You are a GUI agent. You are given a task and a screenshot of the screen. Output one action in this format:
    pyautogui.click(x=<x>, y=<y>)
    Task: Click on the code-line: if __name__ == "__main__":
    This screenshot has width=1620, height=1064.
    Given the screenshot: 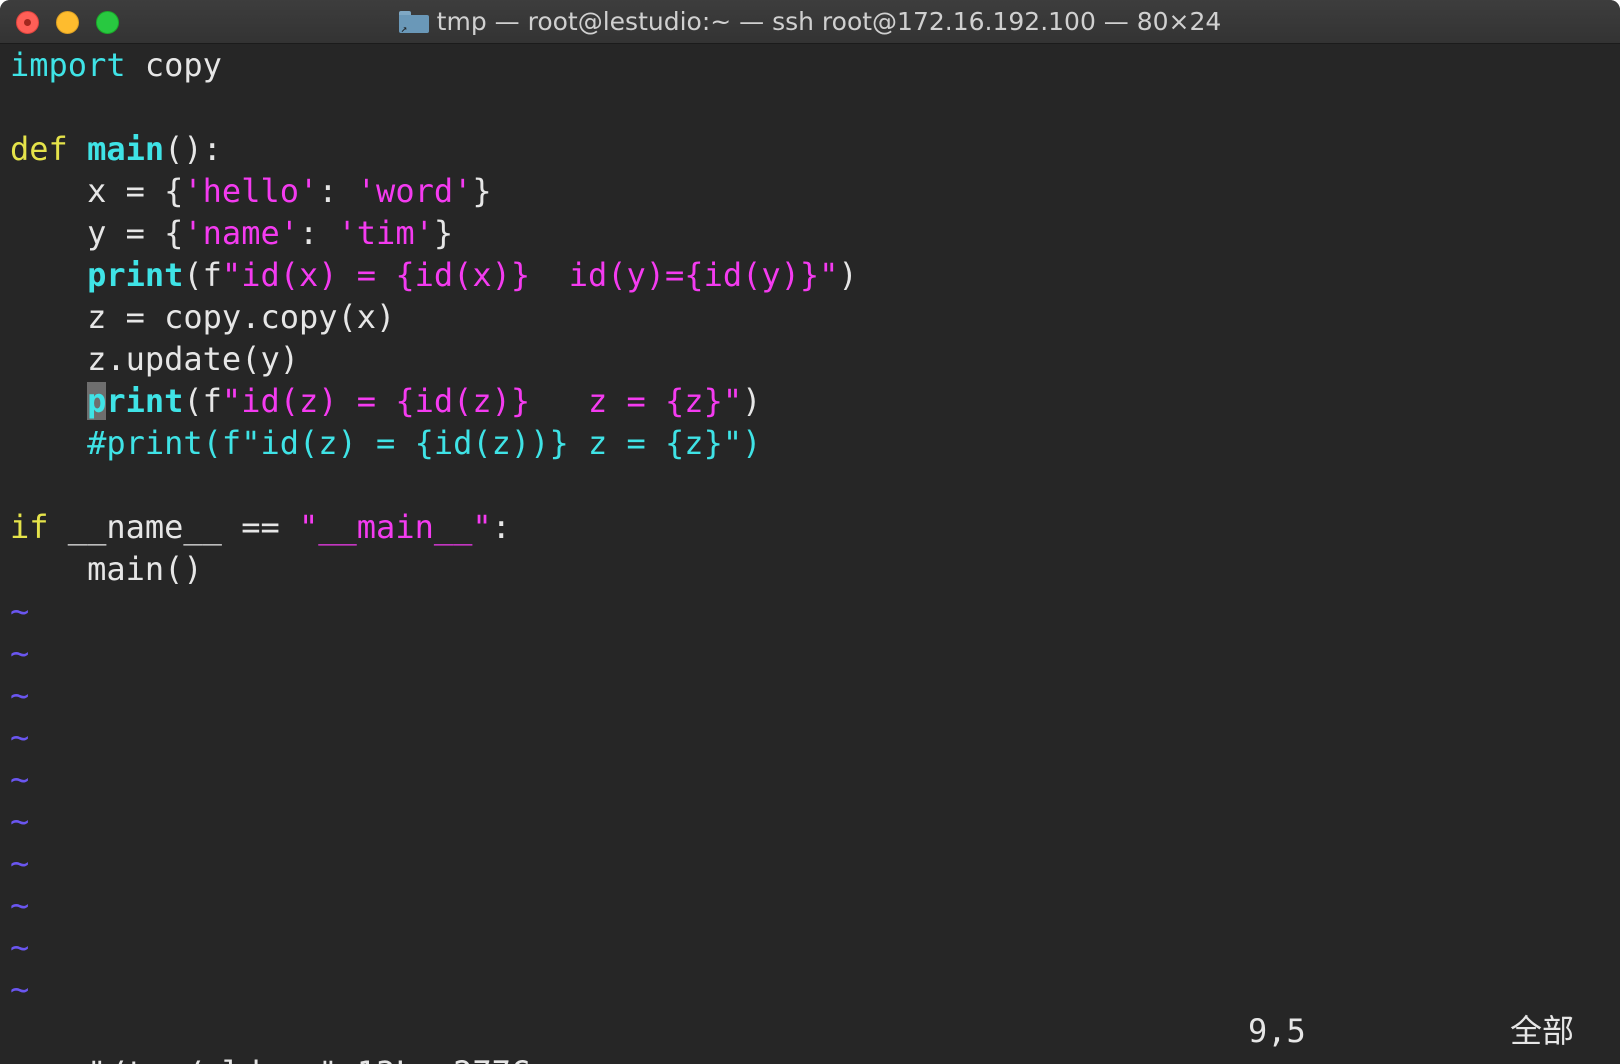 What is the action you would take?
    pyautogui.click(x=815, y=527)
    